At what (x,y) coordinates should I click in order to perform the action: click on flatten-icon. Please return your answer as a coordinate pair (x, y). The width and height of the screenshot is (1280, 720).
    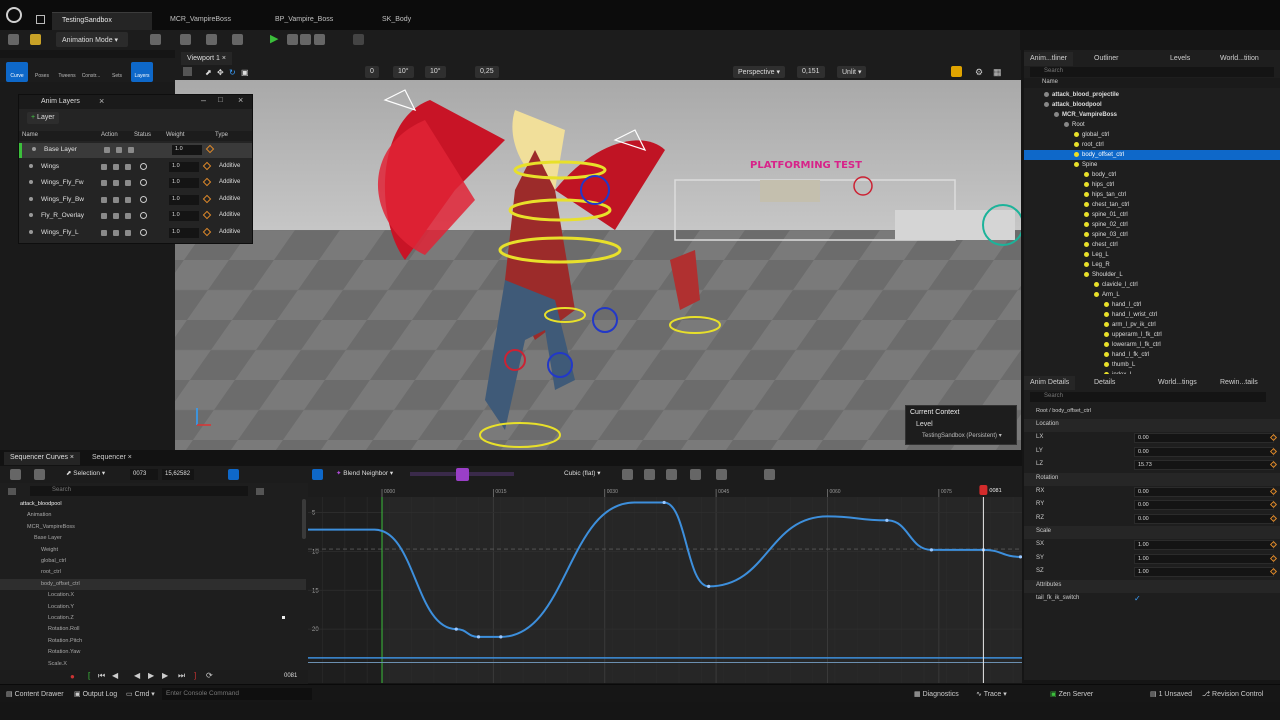
    Looking at the image, I should click on (627, 474).